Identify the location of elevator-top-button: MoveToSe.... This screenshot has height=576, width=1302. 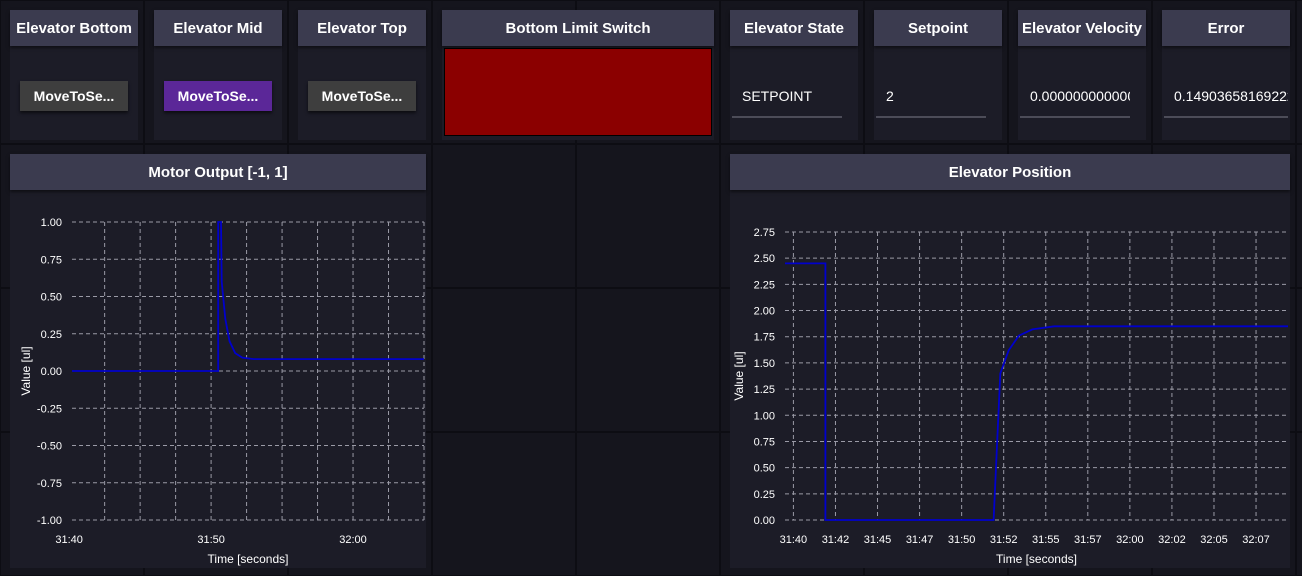
(362, 96).